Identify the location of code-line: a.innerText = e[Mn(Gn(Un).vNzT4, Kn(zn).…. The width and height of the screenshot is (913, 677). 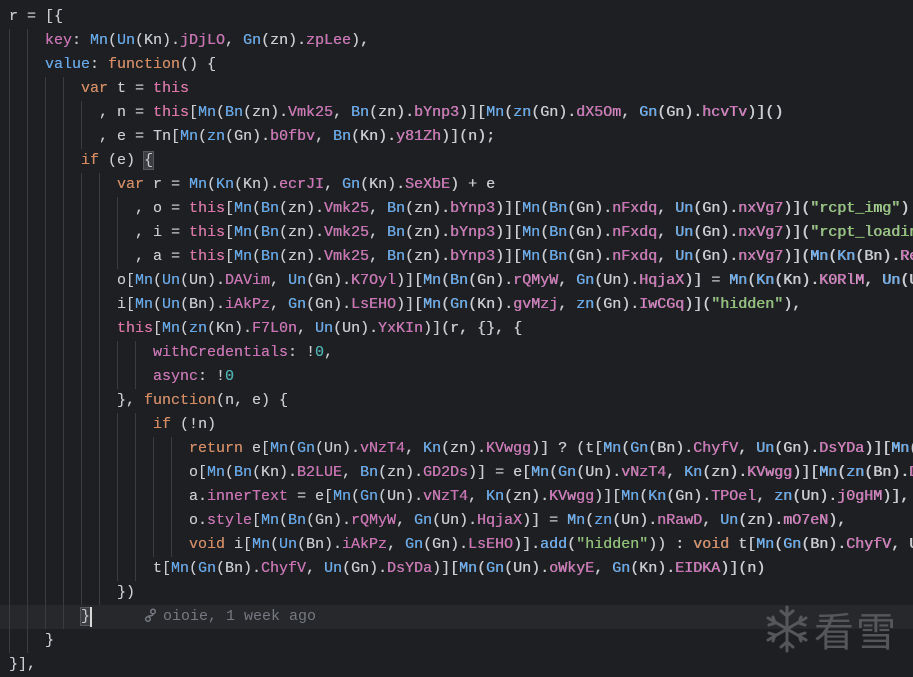
(456, 497).